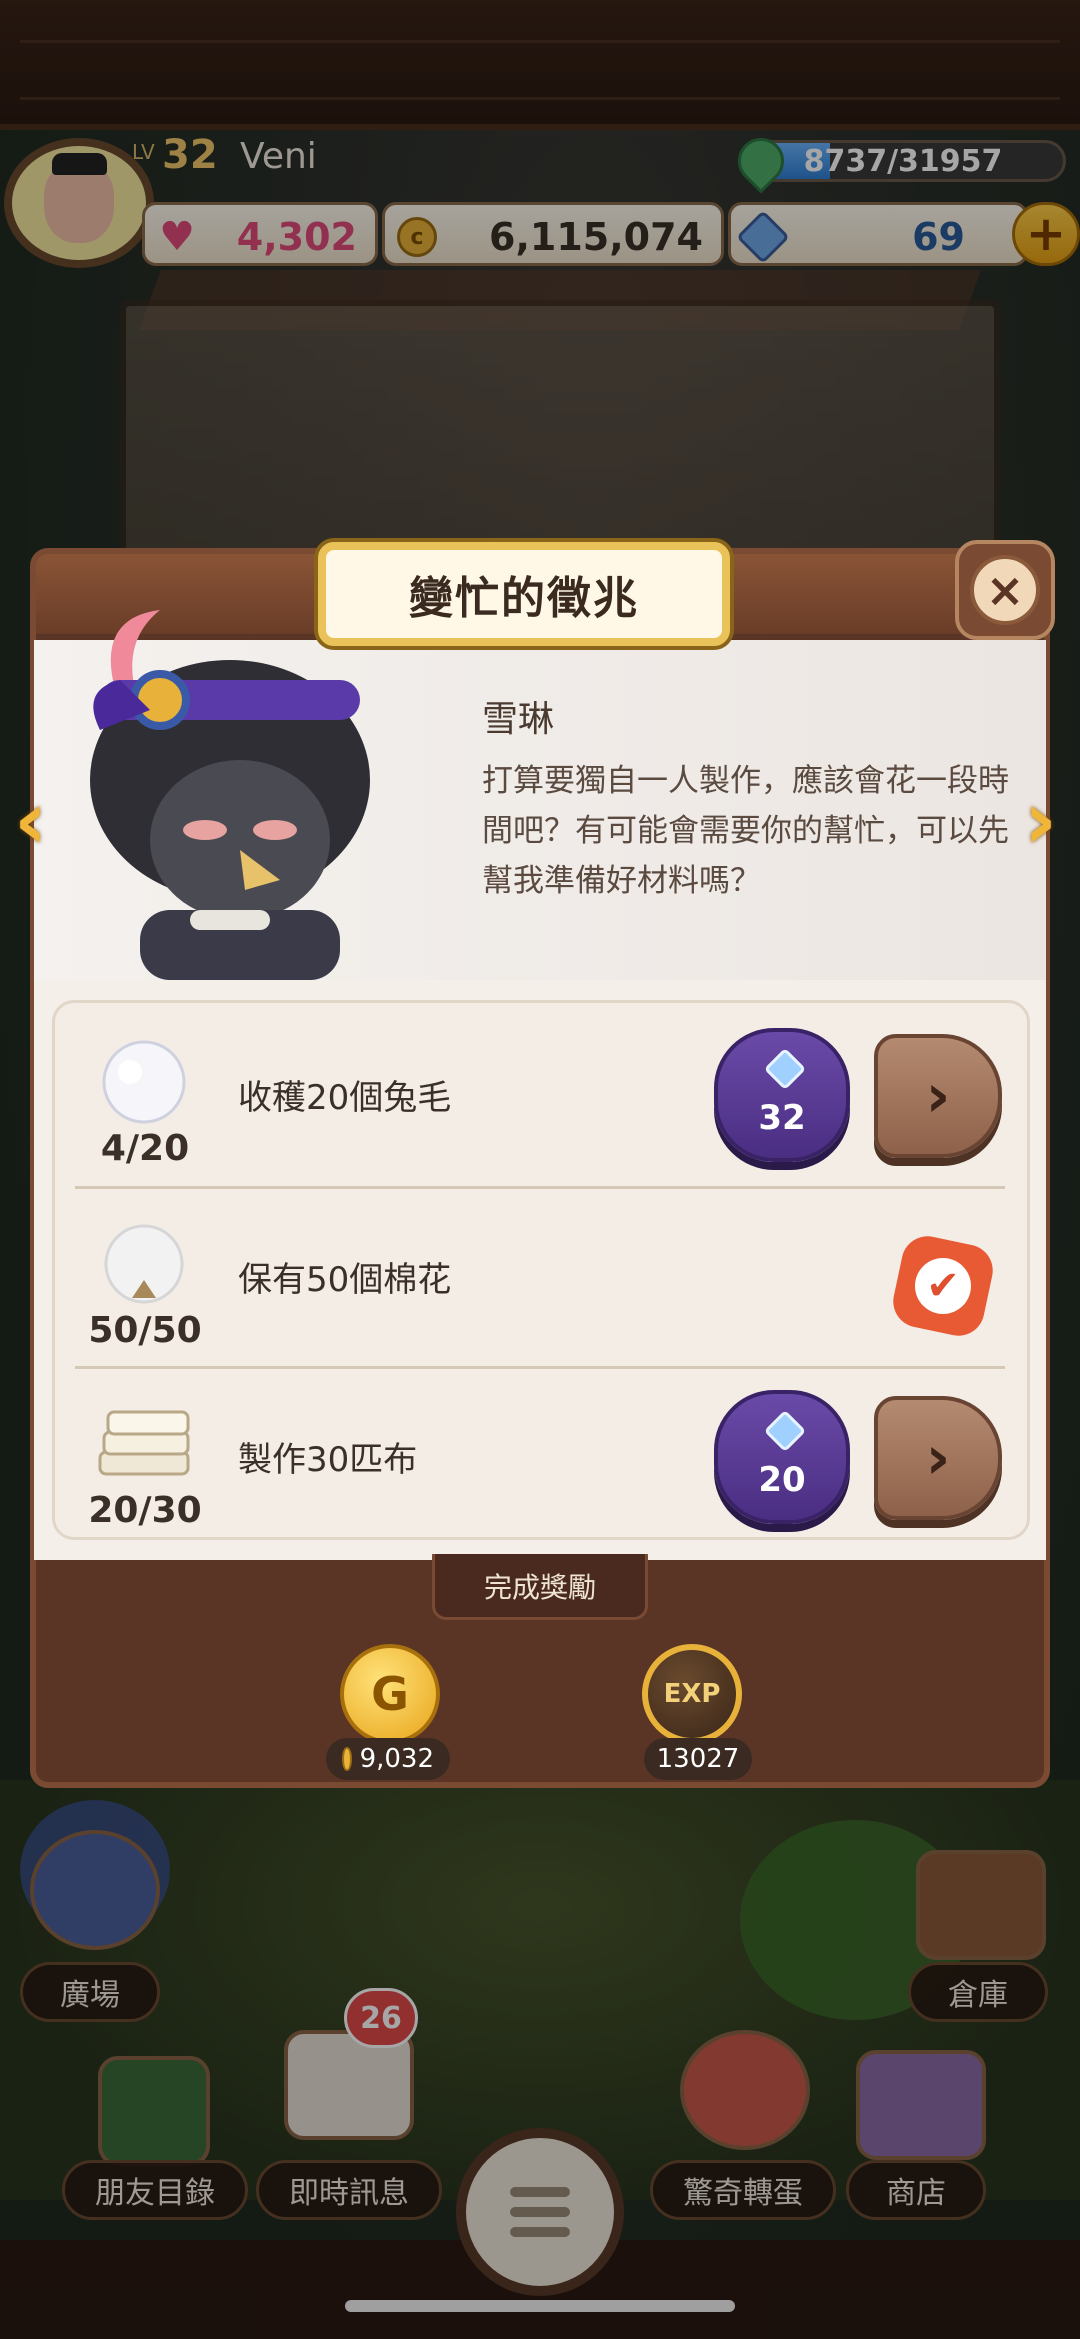 This screenshot has height=2339, width=1080. I want to click on gold-reward-amount: 9,032, so click(388, 1759).